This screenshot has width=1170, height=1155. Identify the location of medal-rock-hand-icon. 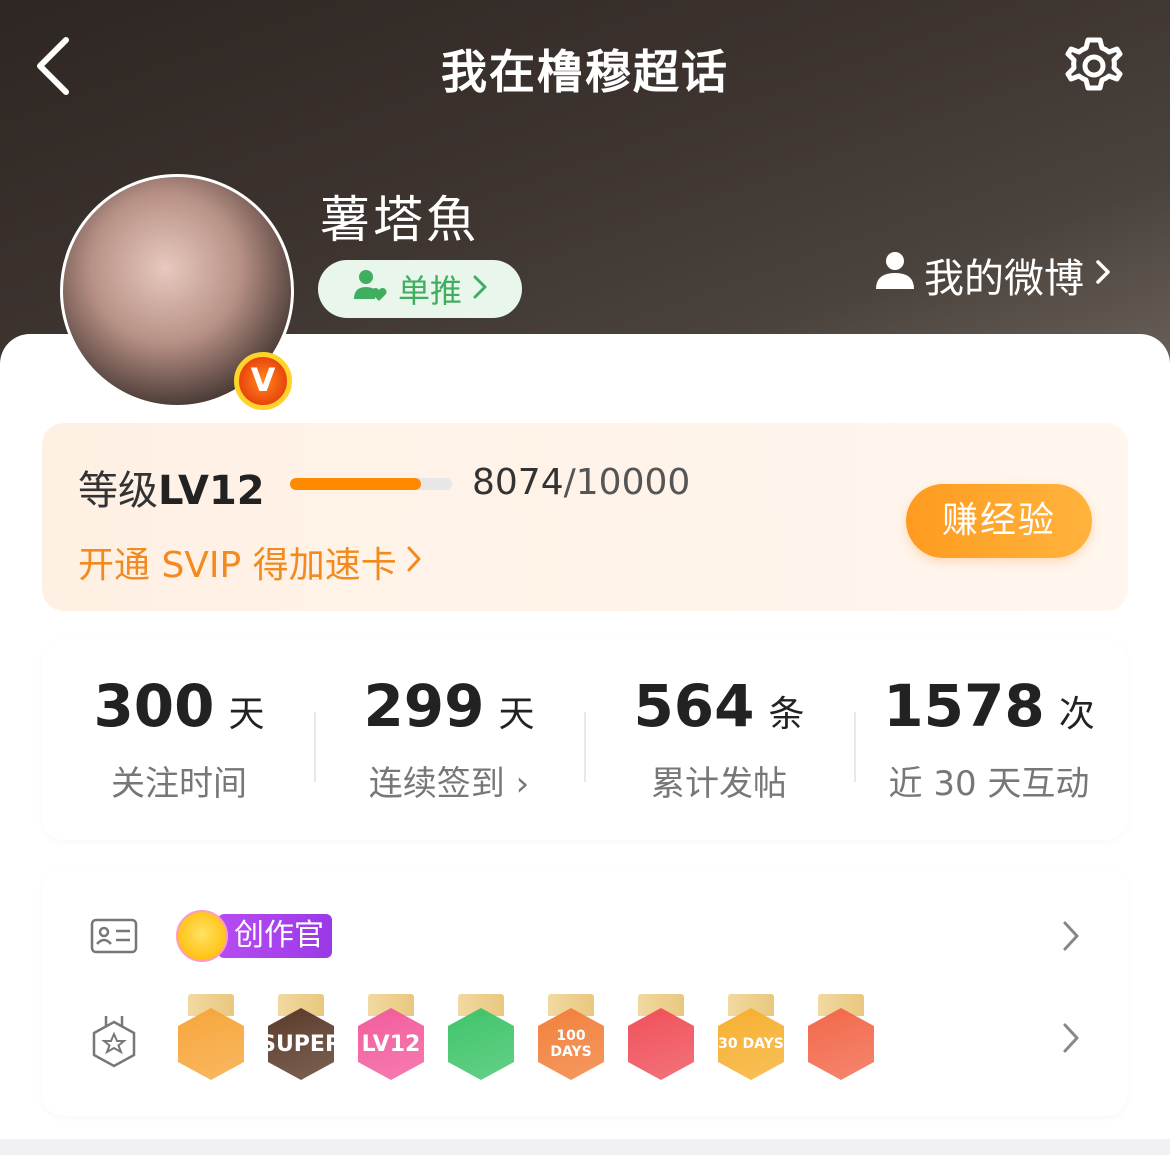
(841, 1039).